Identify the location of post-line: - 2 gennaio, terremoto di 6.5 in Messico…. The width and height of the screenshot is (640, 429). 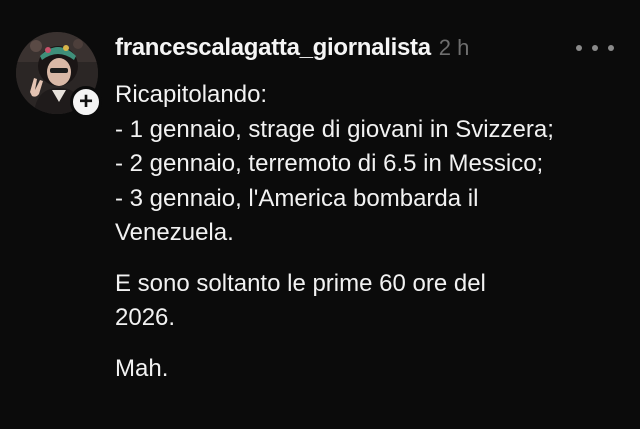
(329, 163).